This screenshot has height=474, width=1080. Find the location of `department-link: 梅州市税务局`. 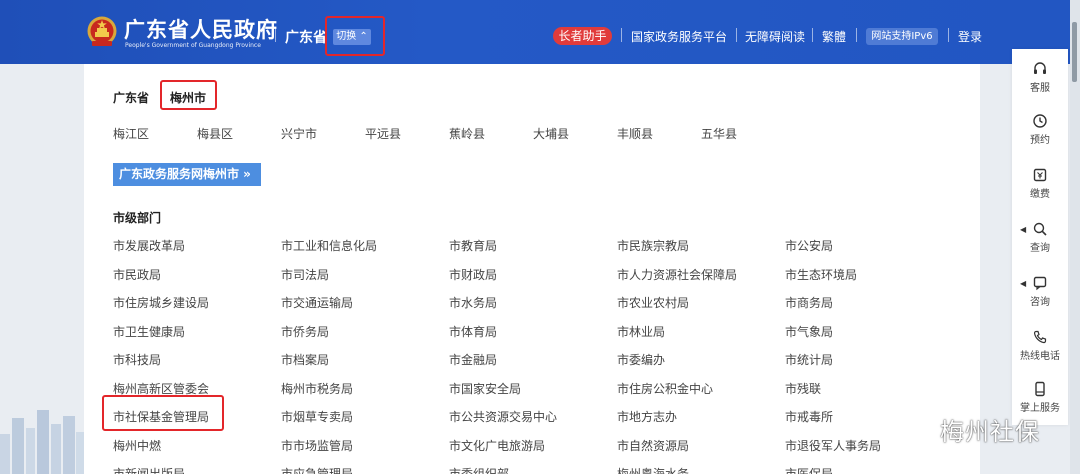

department-link: 梅州市税务局 is located at coordinates (317, 388).